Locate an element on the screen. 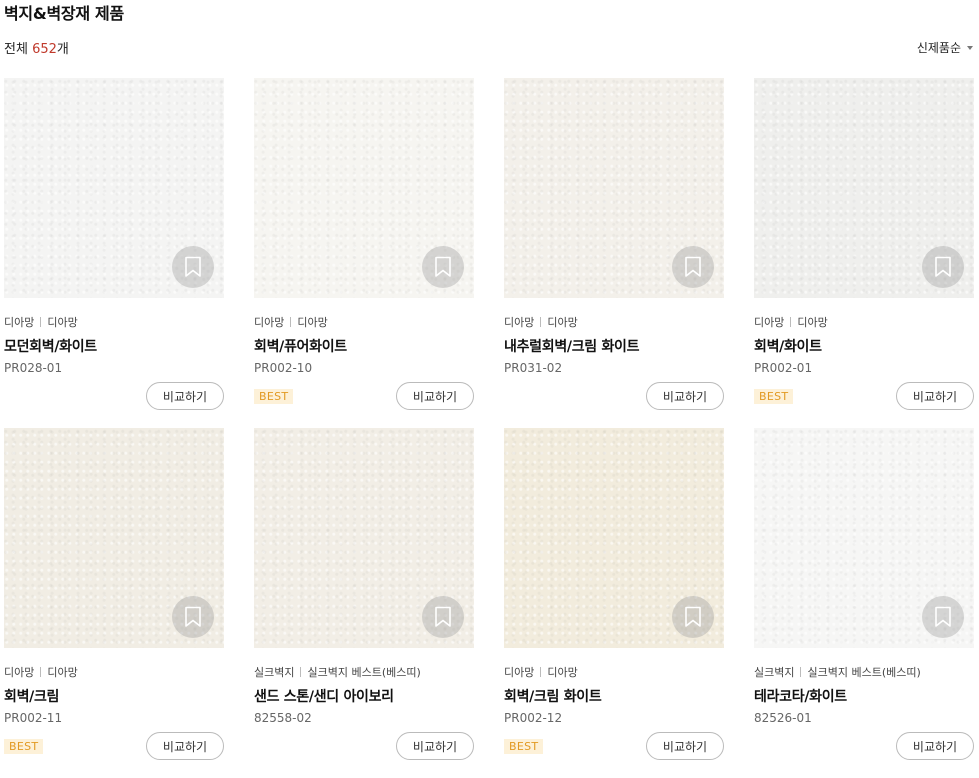 This screenshot has width=979, height=778. product-card: 디아망 디아망 회벽/화이트 PR002-01 BEST 비교하기 is located at coordinates (864, 253).